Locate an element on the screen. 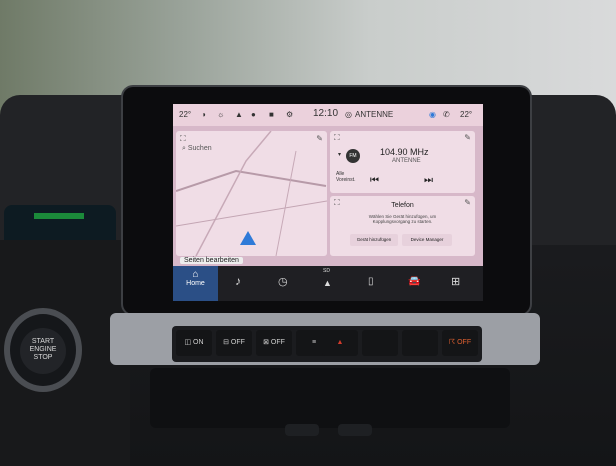  music-icon: ♪ is located at coordinates (238, 281).